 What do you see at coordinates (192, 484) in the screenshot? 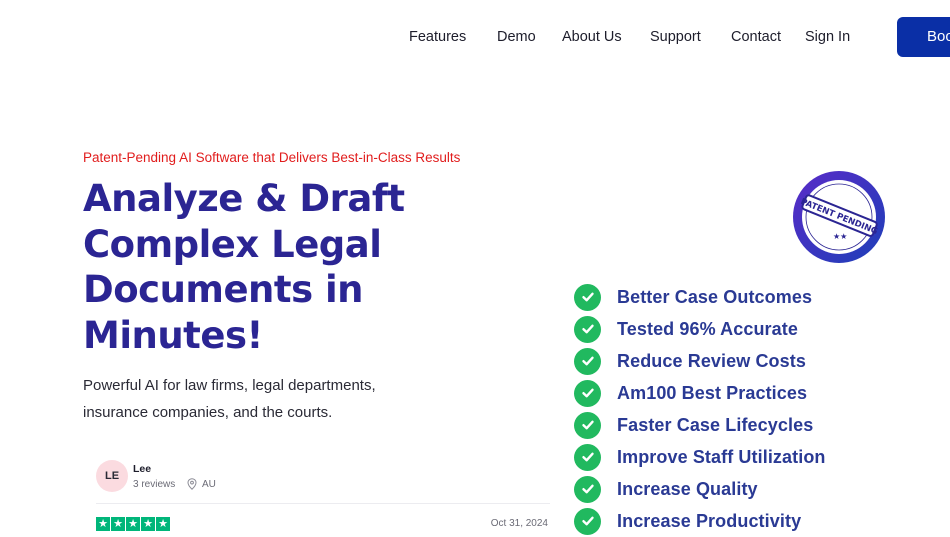
I see `location-pin-icon` at bounding box center [192, 484].